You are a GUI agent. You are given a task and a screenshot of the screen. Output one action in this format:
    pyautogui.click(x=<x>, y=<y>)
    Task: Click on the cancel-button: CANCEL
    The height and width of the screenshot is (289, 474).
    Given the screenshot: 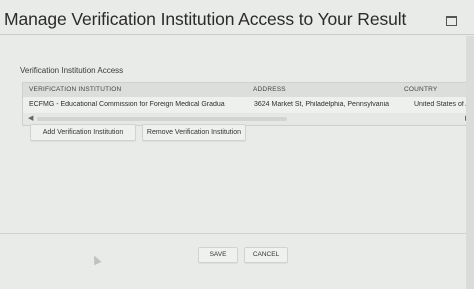 What is the action you would take?
    pyautogui.click(x=266, y=255)
    